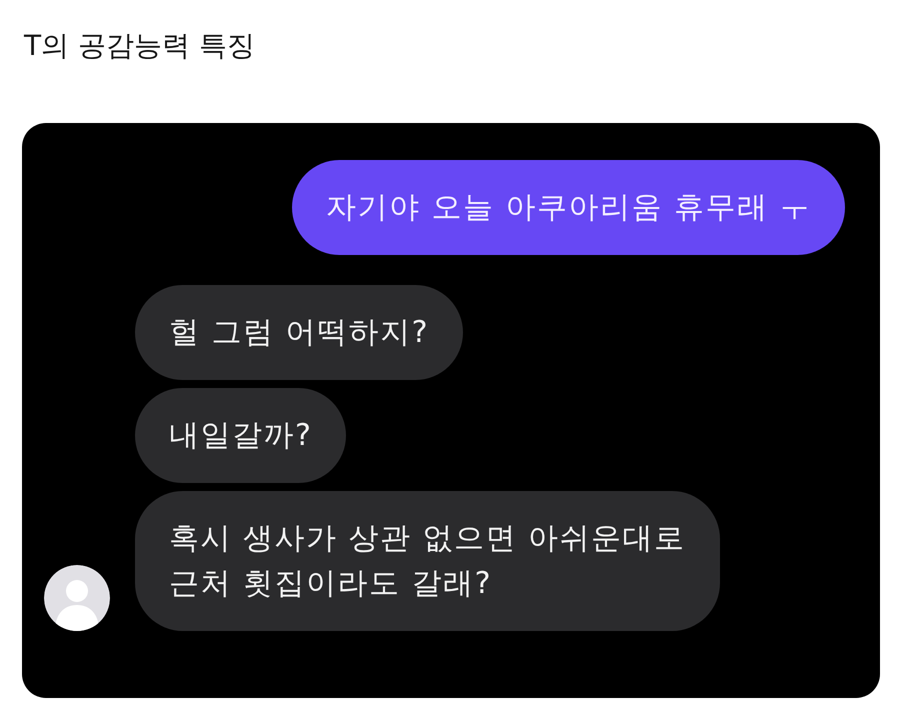 Image resolution: width=900 pixels, height=708 pixels. I want to click on message-bubble: 혹시 생사가 상관 없으면 아쉬운대로 근처 횟집이라도 갈래?, so click(427, 561).